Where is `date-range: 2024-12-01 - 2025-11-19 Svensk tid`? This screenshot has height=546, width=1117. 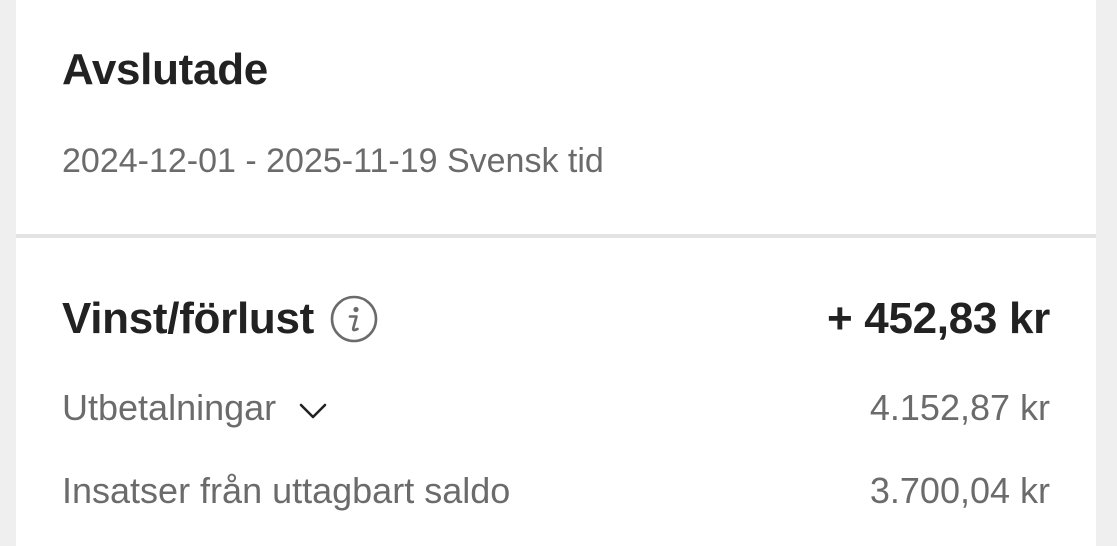
date-range: 2024-12-01 - 2025-11-19 Svensk tid is located at coordinates (333, 161).